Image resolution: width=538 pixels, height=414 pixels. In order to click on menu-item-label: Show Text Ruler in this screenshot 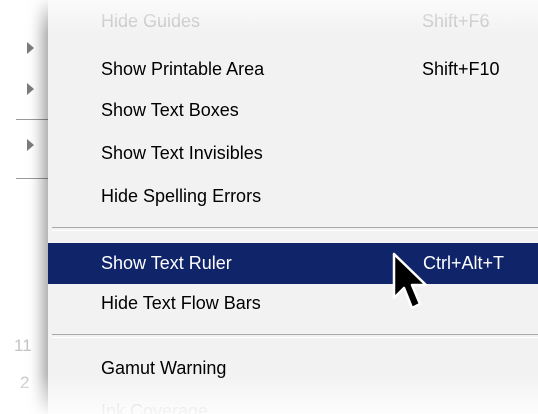, I will do `click(166, 263)`.